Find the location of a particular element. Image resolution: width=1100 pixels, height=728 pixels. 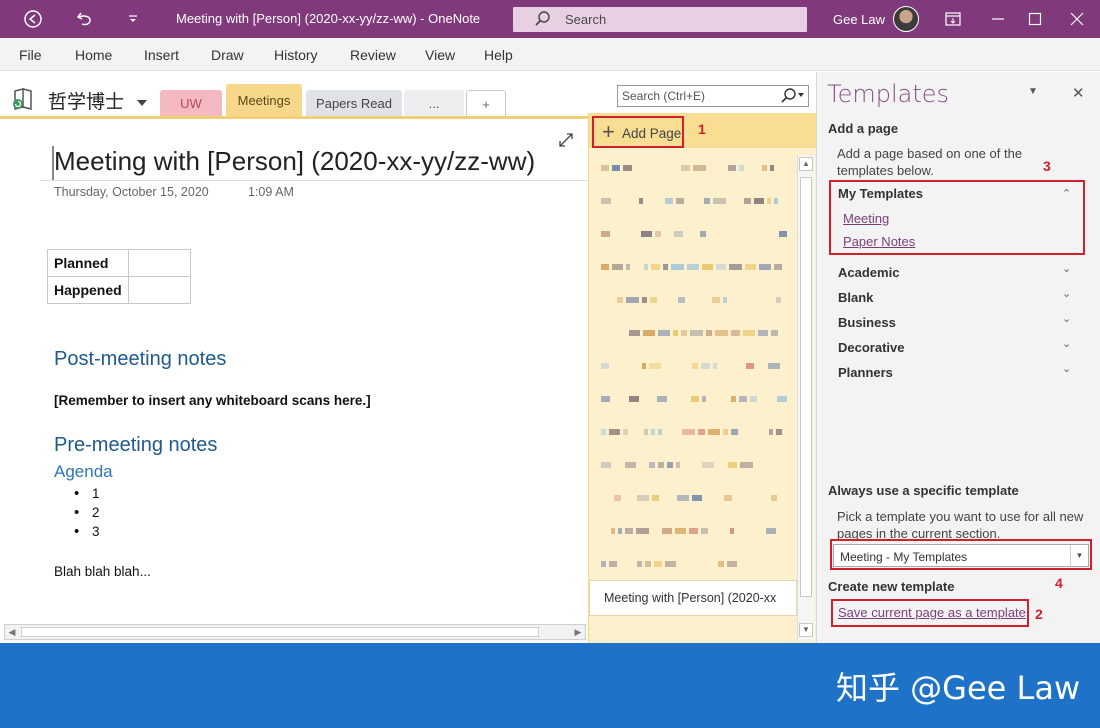

ribbon-display-icon is located at coordinates (953, 19).